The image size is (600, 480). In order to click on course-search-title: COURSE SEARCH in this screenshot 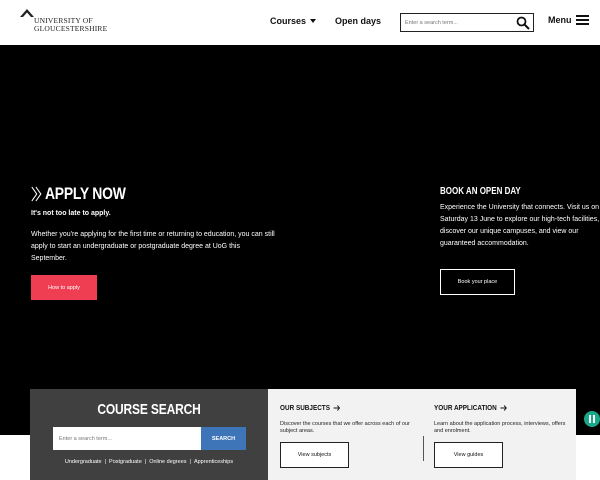, I will do `click(149, 409)`.